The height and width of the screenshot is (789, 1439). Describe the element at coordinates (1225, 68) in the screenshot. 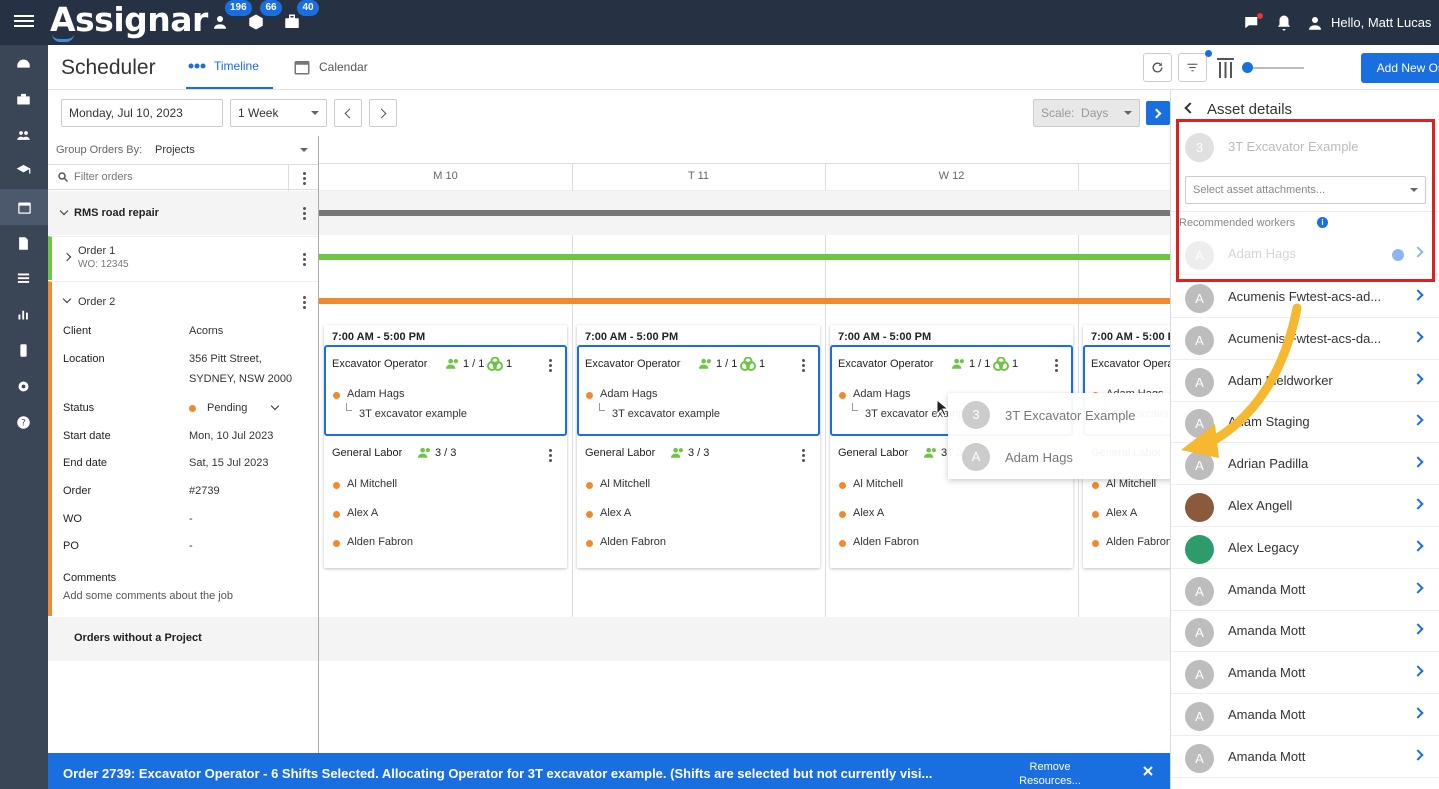

I see `columns-icon` at that location.